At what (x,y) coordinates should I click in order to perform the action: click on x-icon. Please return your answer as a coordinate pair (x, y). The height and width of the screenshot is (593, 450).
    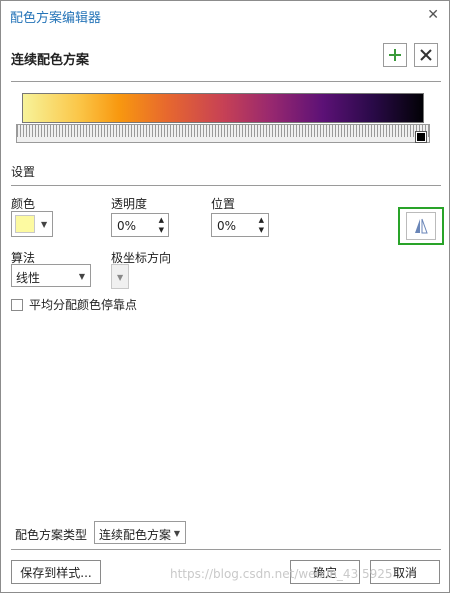
    Looking at the image, I should click on (426, 55).